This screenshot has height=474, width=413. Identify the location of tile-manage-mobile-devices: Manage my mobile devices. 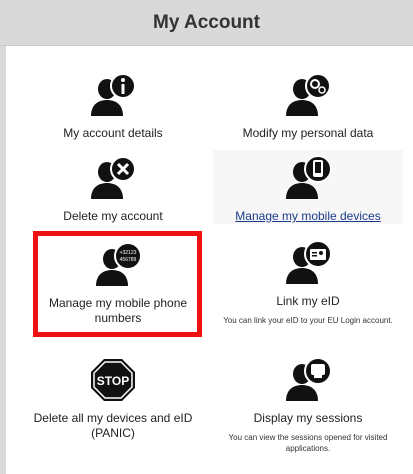
(308, 187).